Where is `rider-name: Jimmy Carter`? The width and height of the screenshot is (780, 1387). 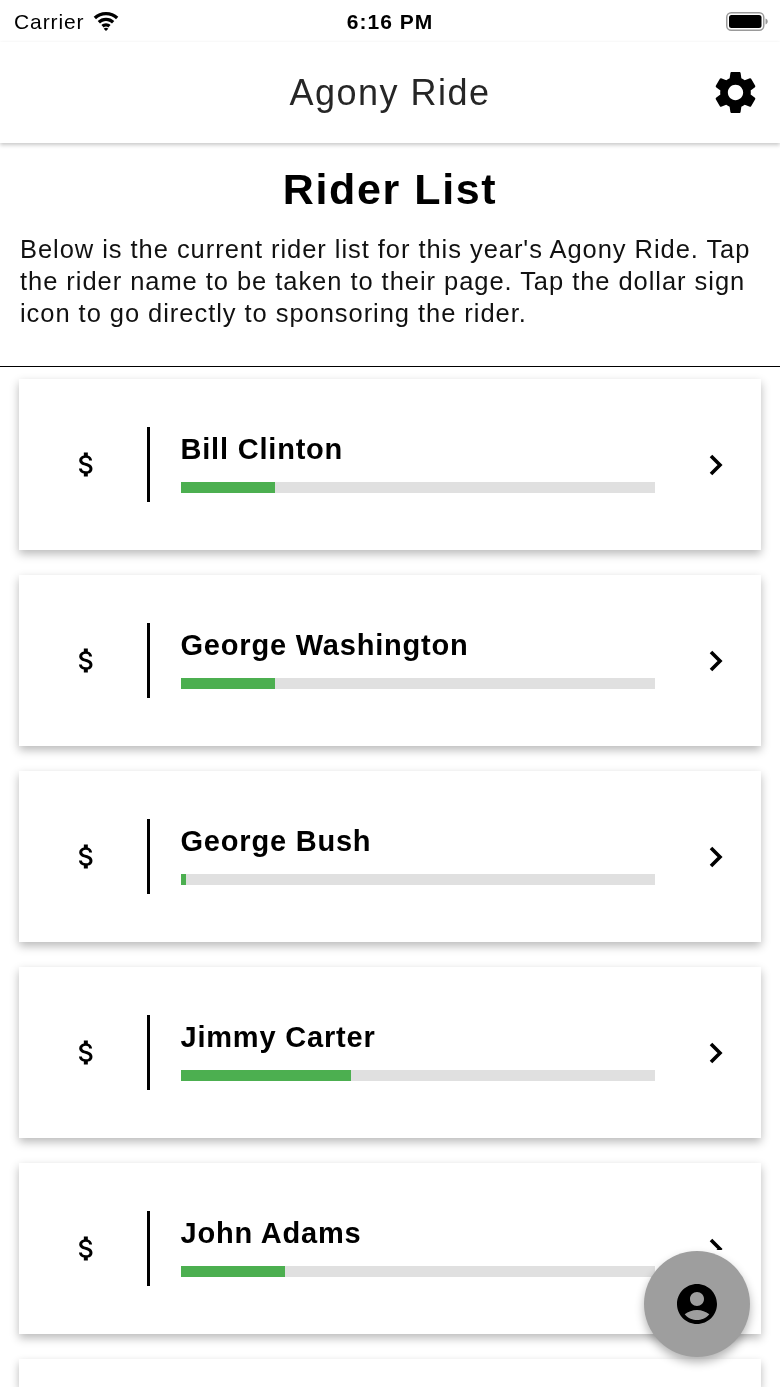
rider-name: Jimmy Carter is located at coordinates (278, 1037).